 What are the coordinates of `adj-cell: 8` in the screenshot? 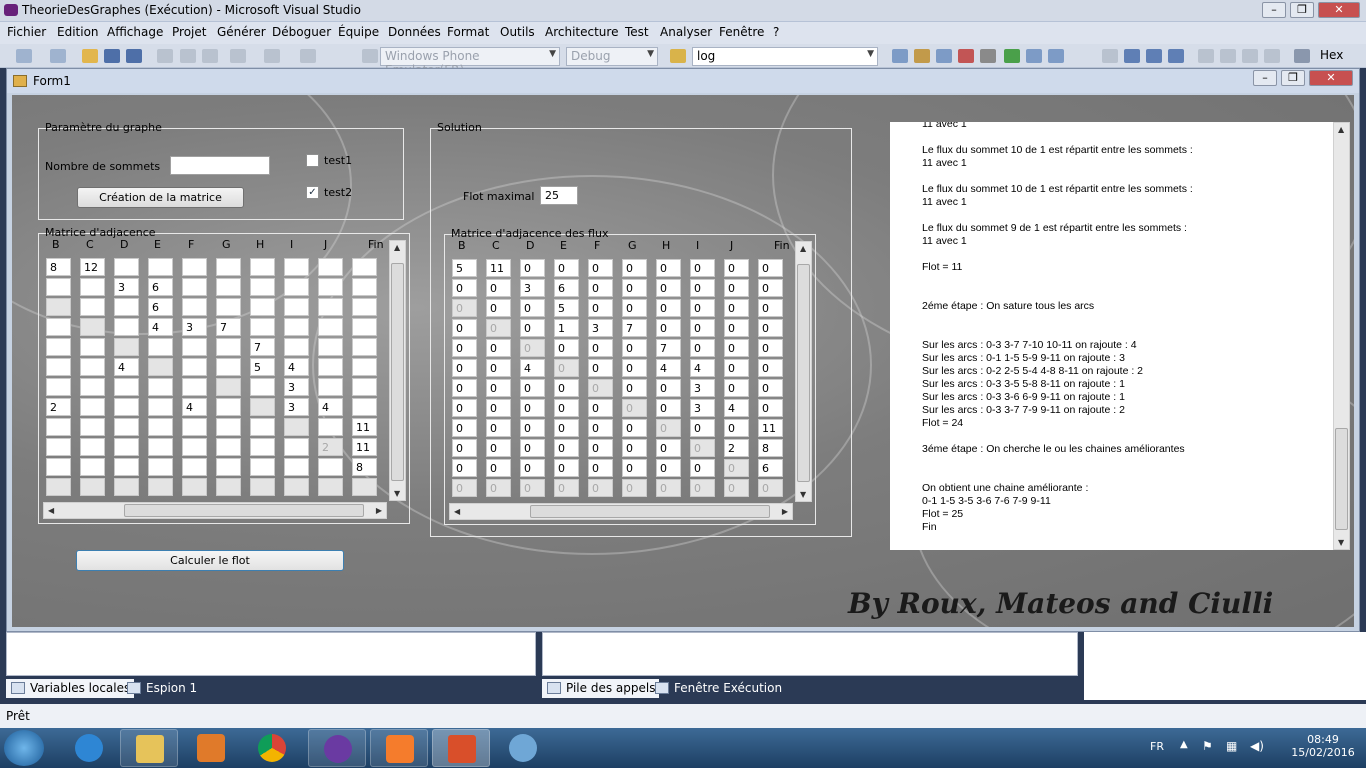 It's located at (364, 467).